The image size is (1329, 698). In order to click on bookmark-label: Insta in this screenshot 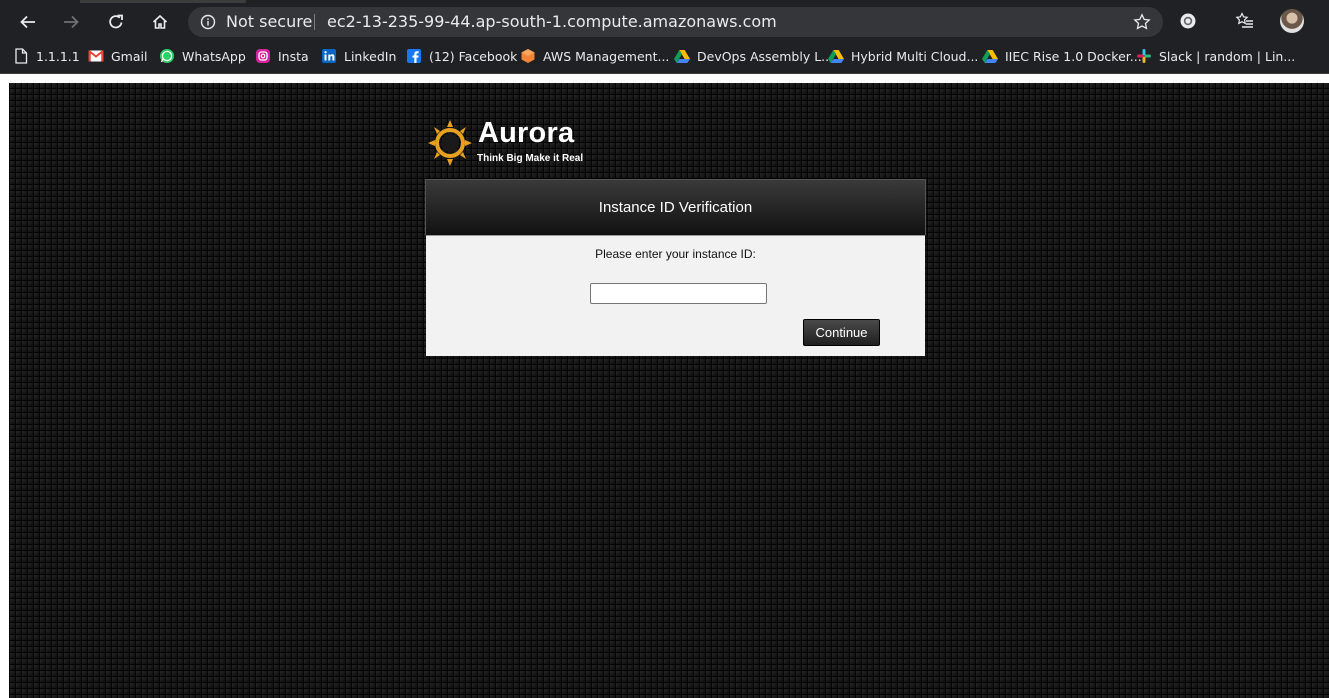, I will do `click(293, 56)`.